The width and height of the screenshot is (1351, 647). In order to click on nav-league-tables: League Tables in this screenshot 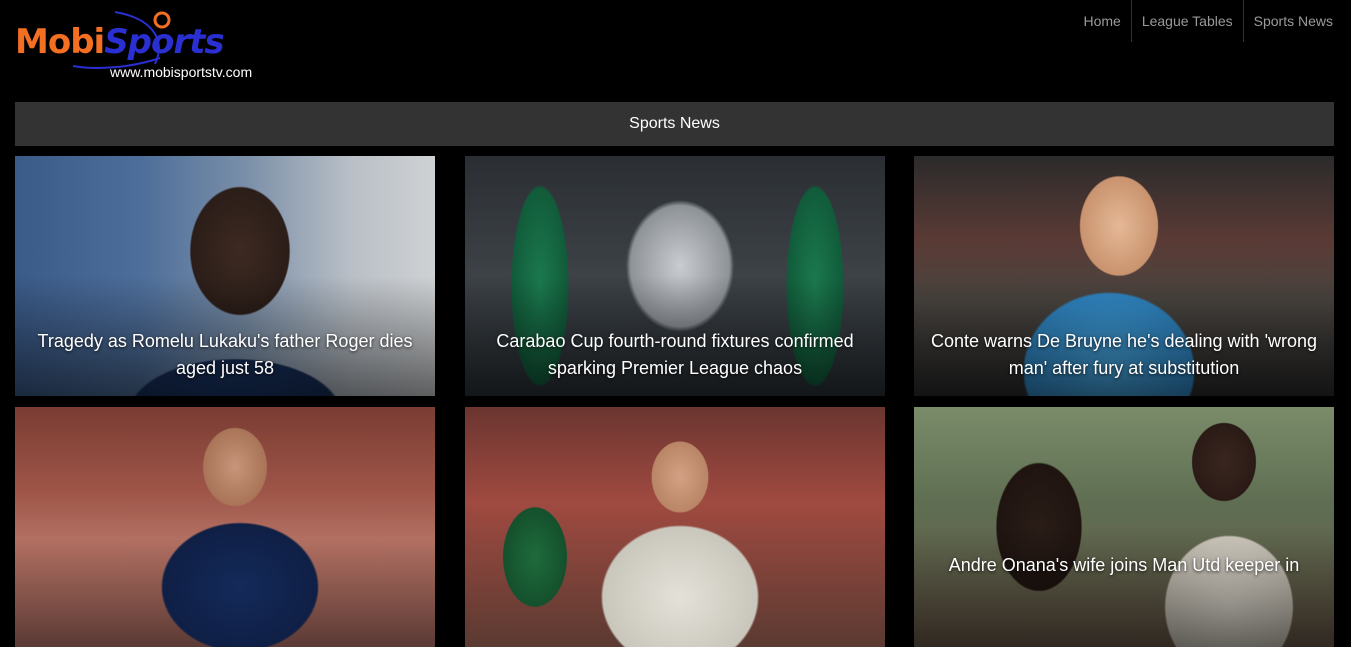, I will do `click(1186, 21)`.